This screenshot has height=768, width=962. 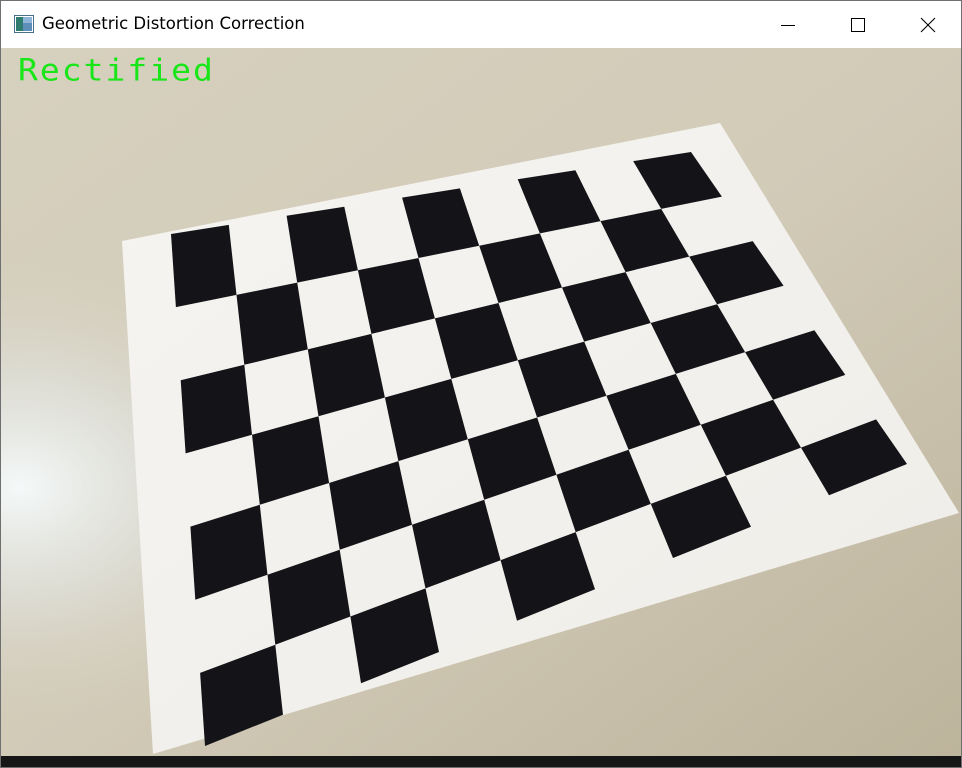 I want to click on app-icon, so click(x=24, y=24).